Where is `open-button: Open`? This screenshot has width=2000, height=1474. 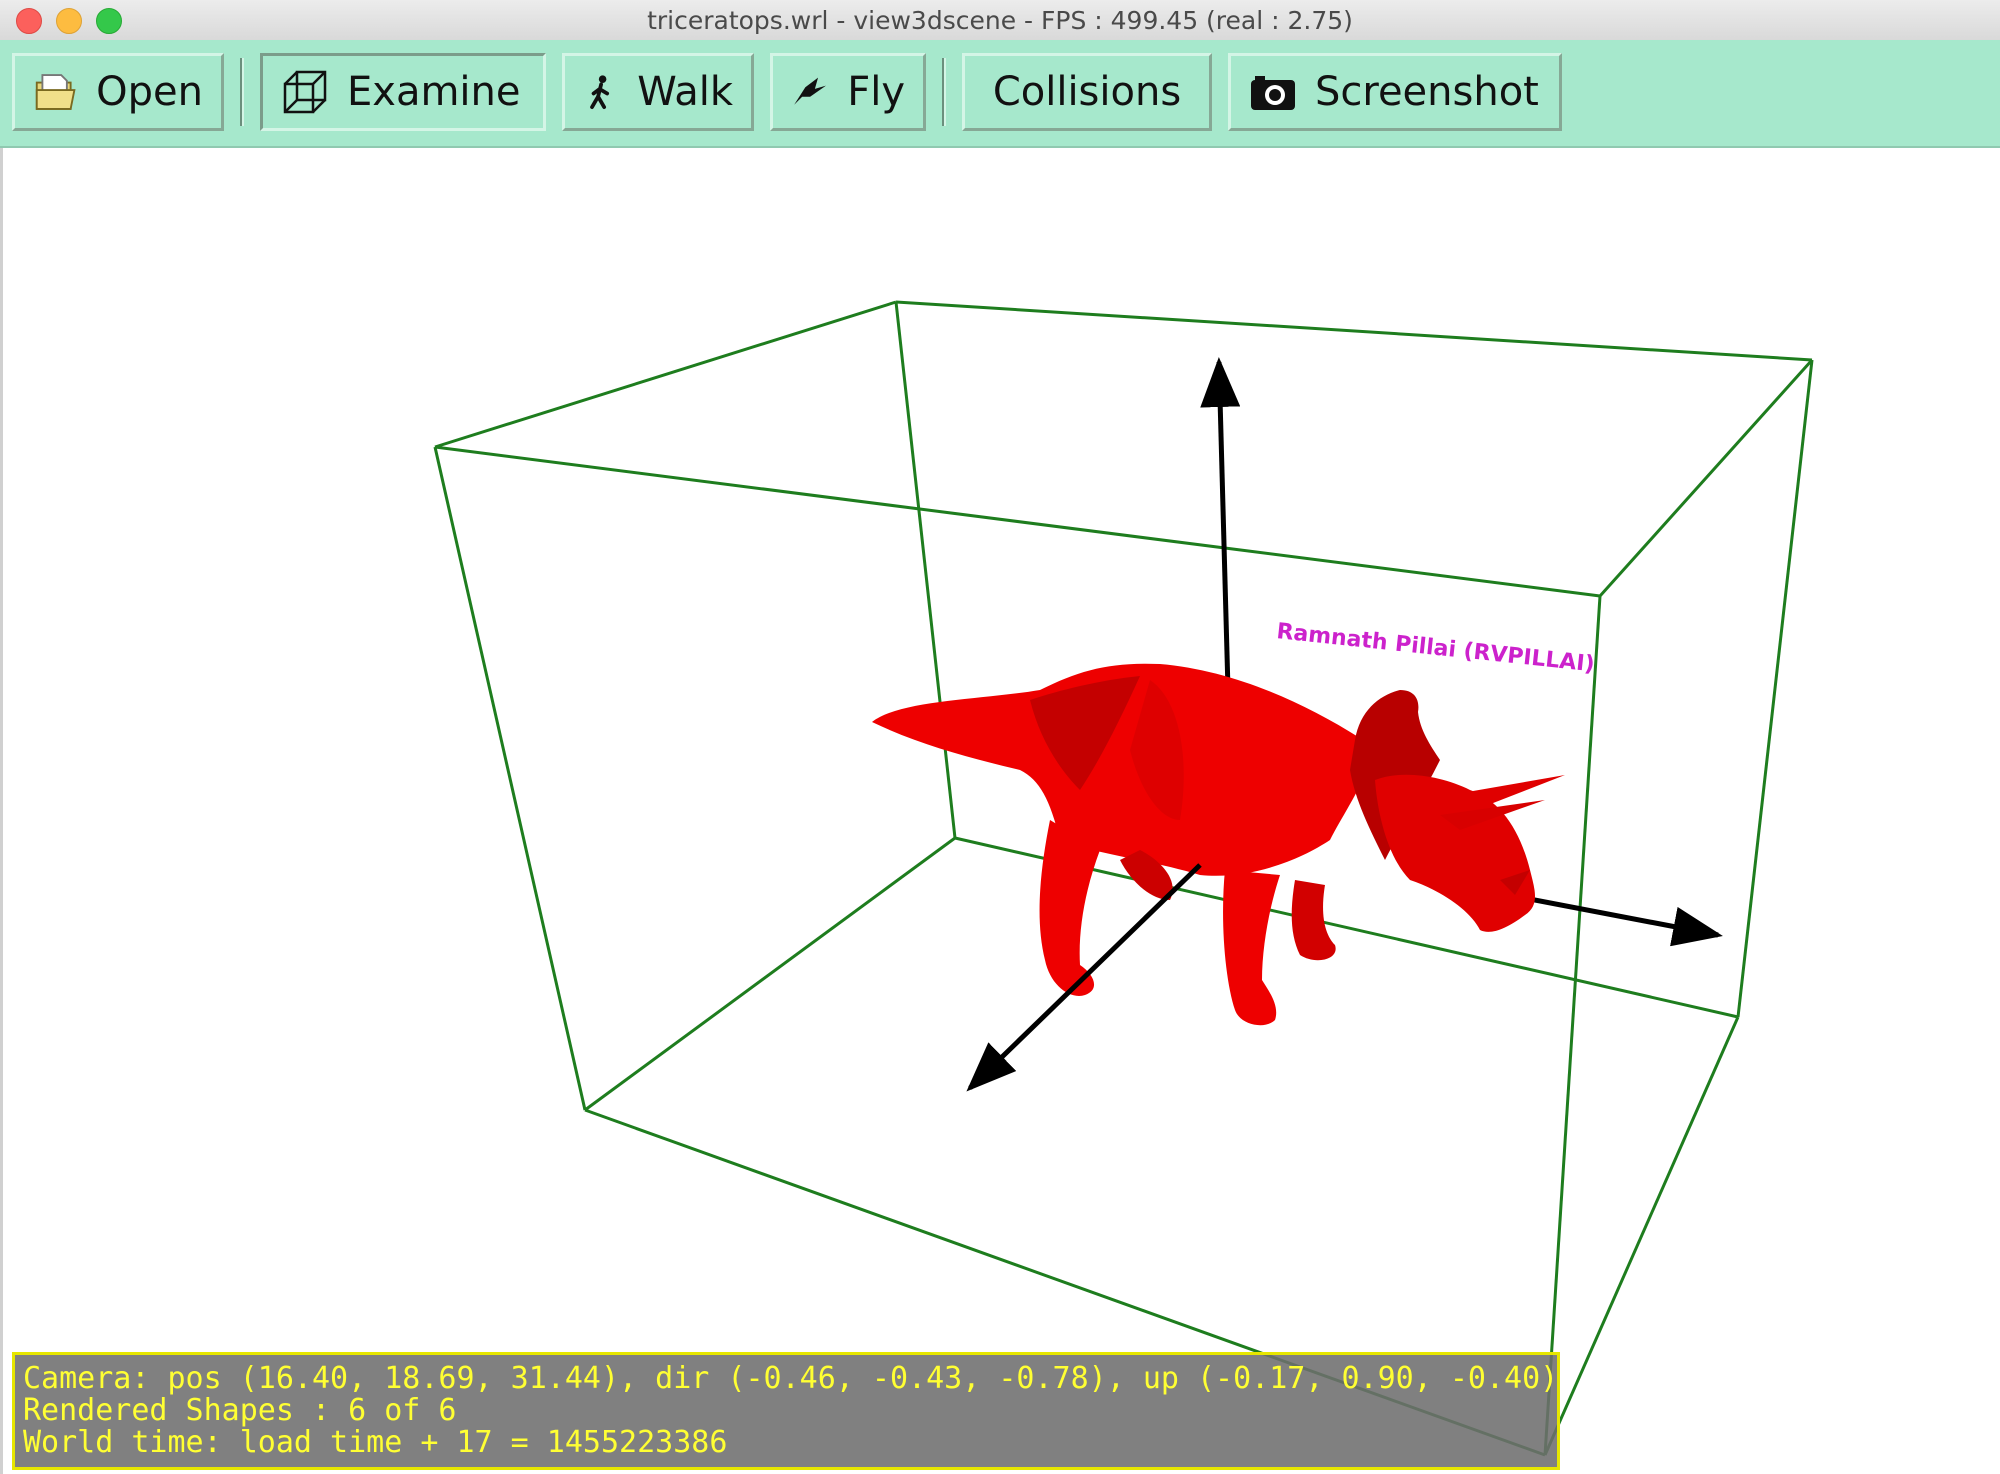
open-button: Open is located at coordinates (118, 92).